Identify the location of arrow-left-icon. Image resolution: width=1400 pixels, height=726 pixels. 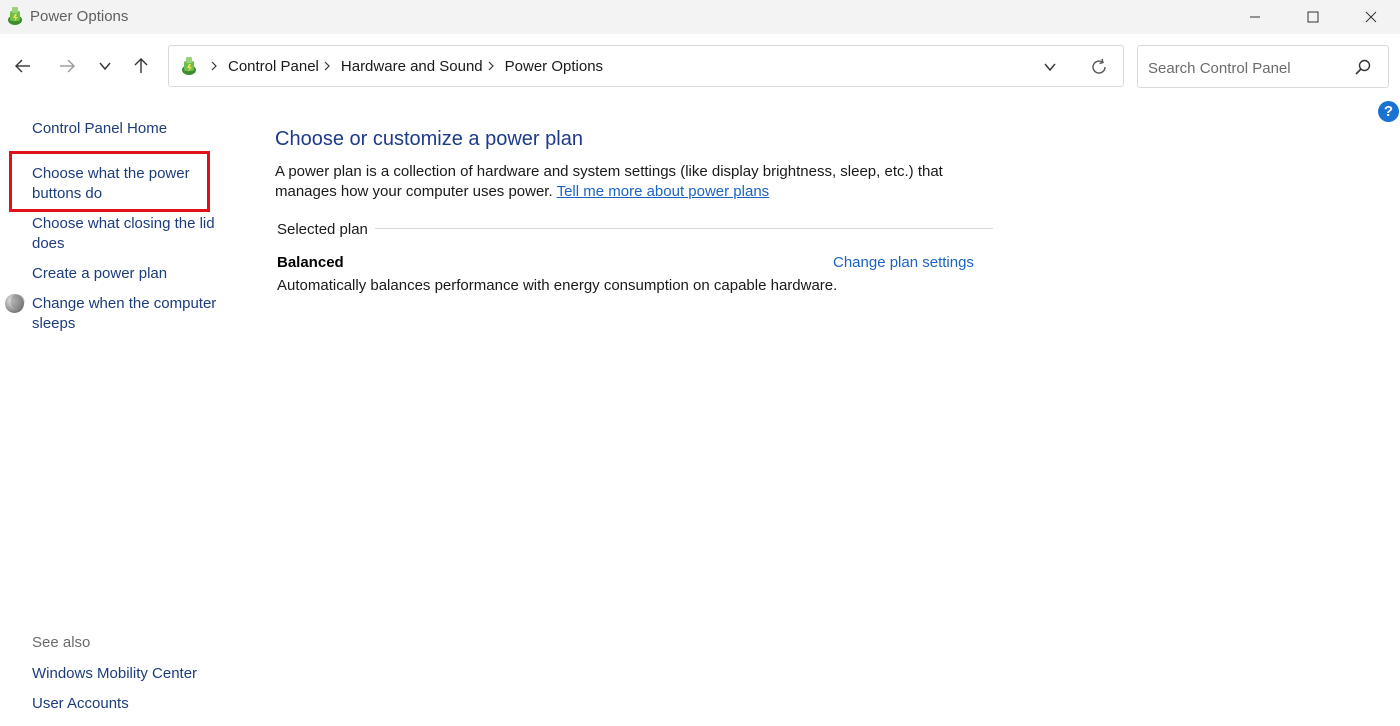
(22, 66).